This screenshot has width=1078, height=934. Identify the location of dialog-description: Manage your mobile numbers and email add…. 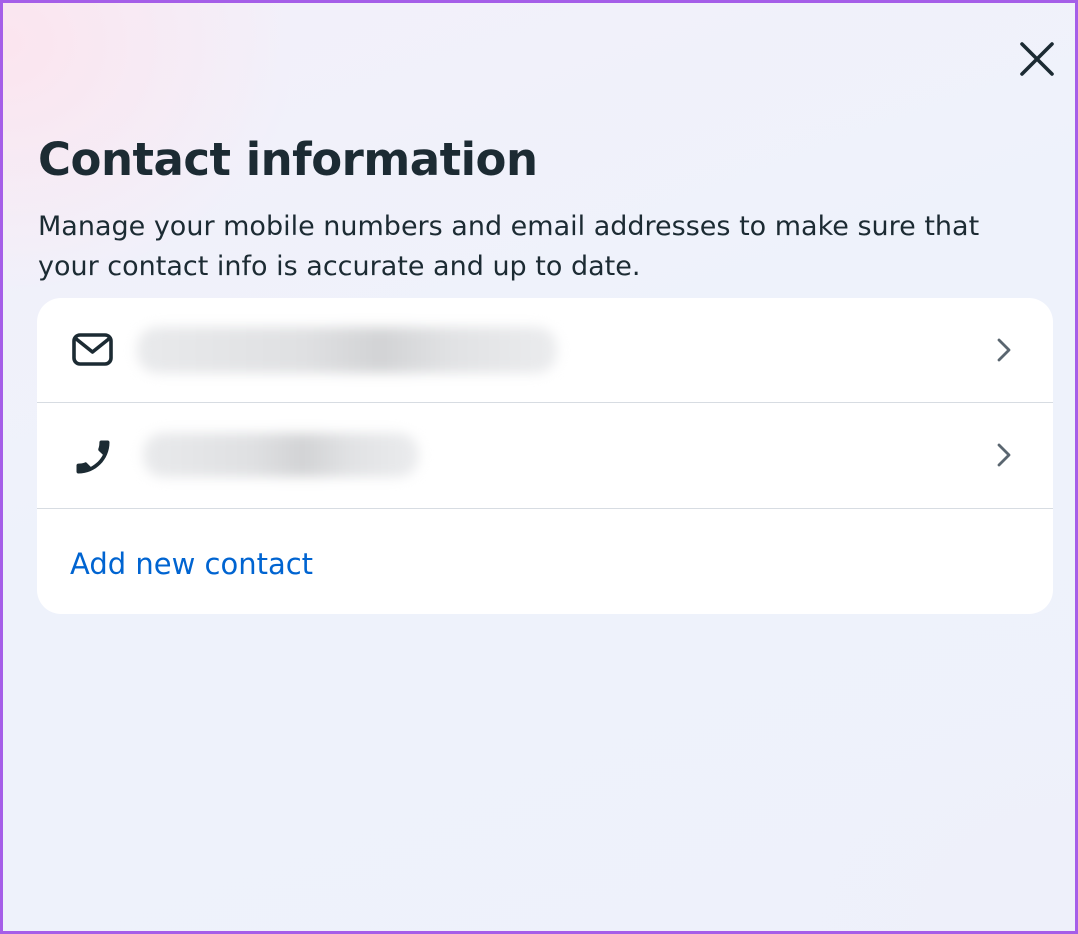
(509, 246).